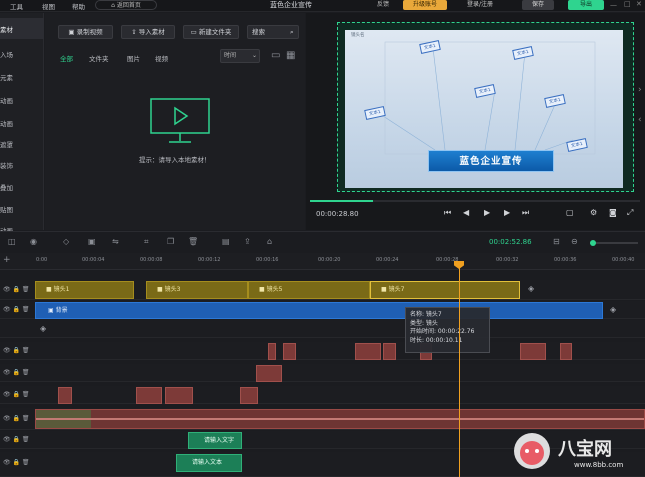 The height and width of the screenshot is (477, 645). I want to click on login-button: 登录/注册, so click(480, 5).